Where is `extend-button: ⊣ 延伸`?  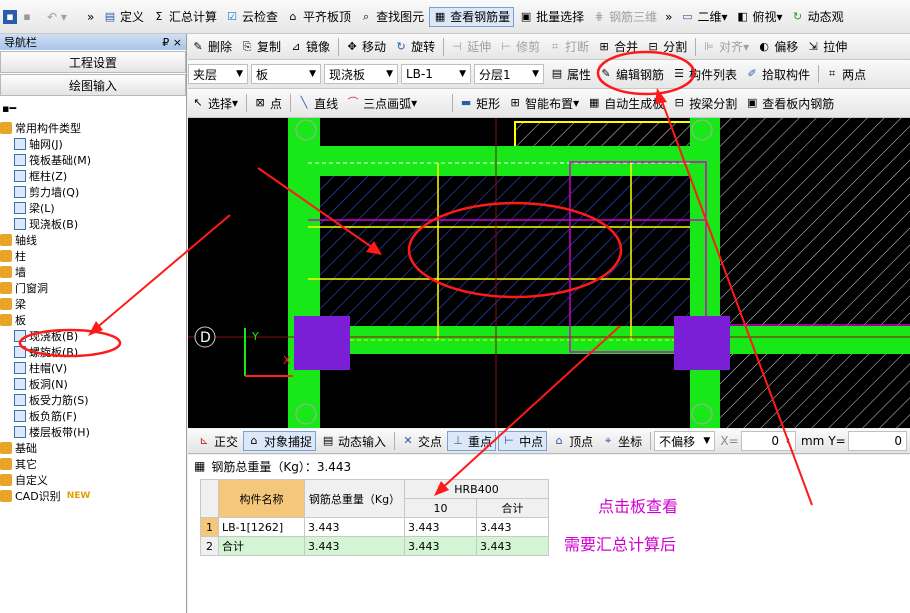
extend-button: ⊣ 延伸 is located at coordinates (470, 47).